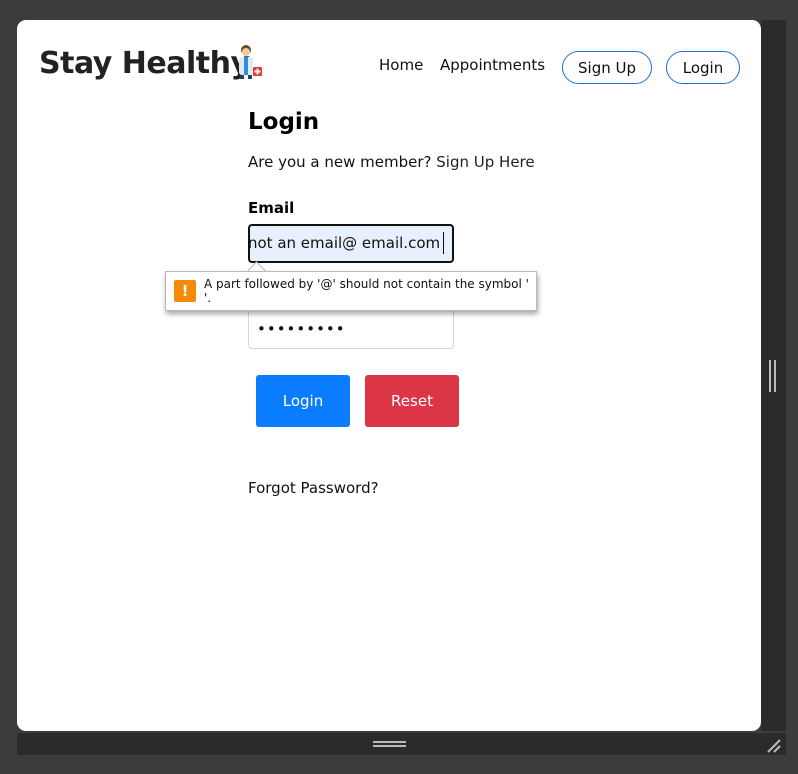 This screenshot has width=798, height=774. I want to click on login-button: Login, so click(303, 401).